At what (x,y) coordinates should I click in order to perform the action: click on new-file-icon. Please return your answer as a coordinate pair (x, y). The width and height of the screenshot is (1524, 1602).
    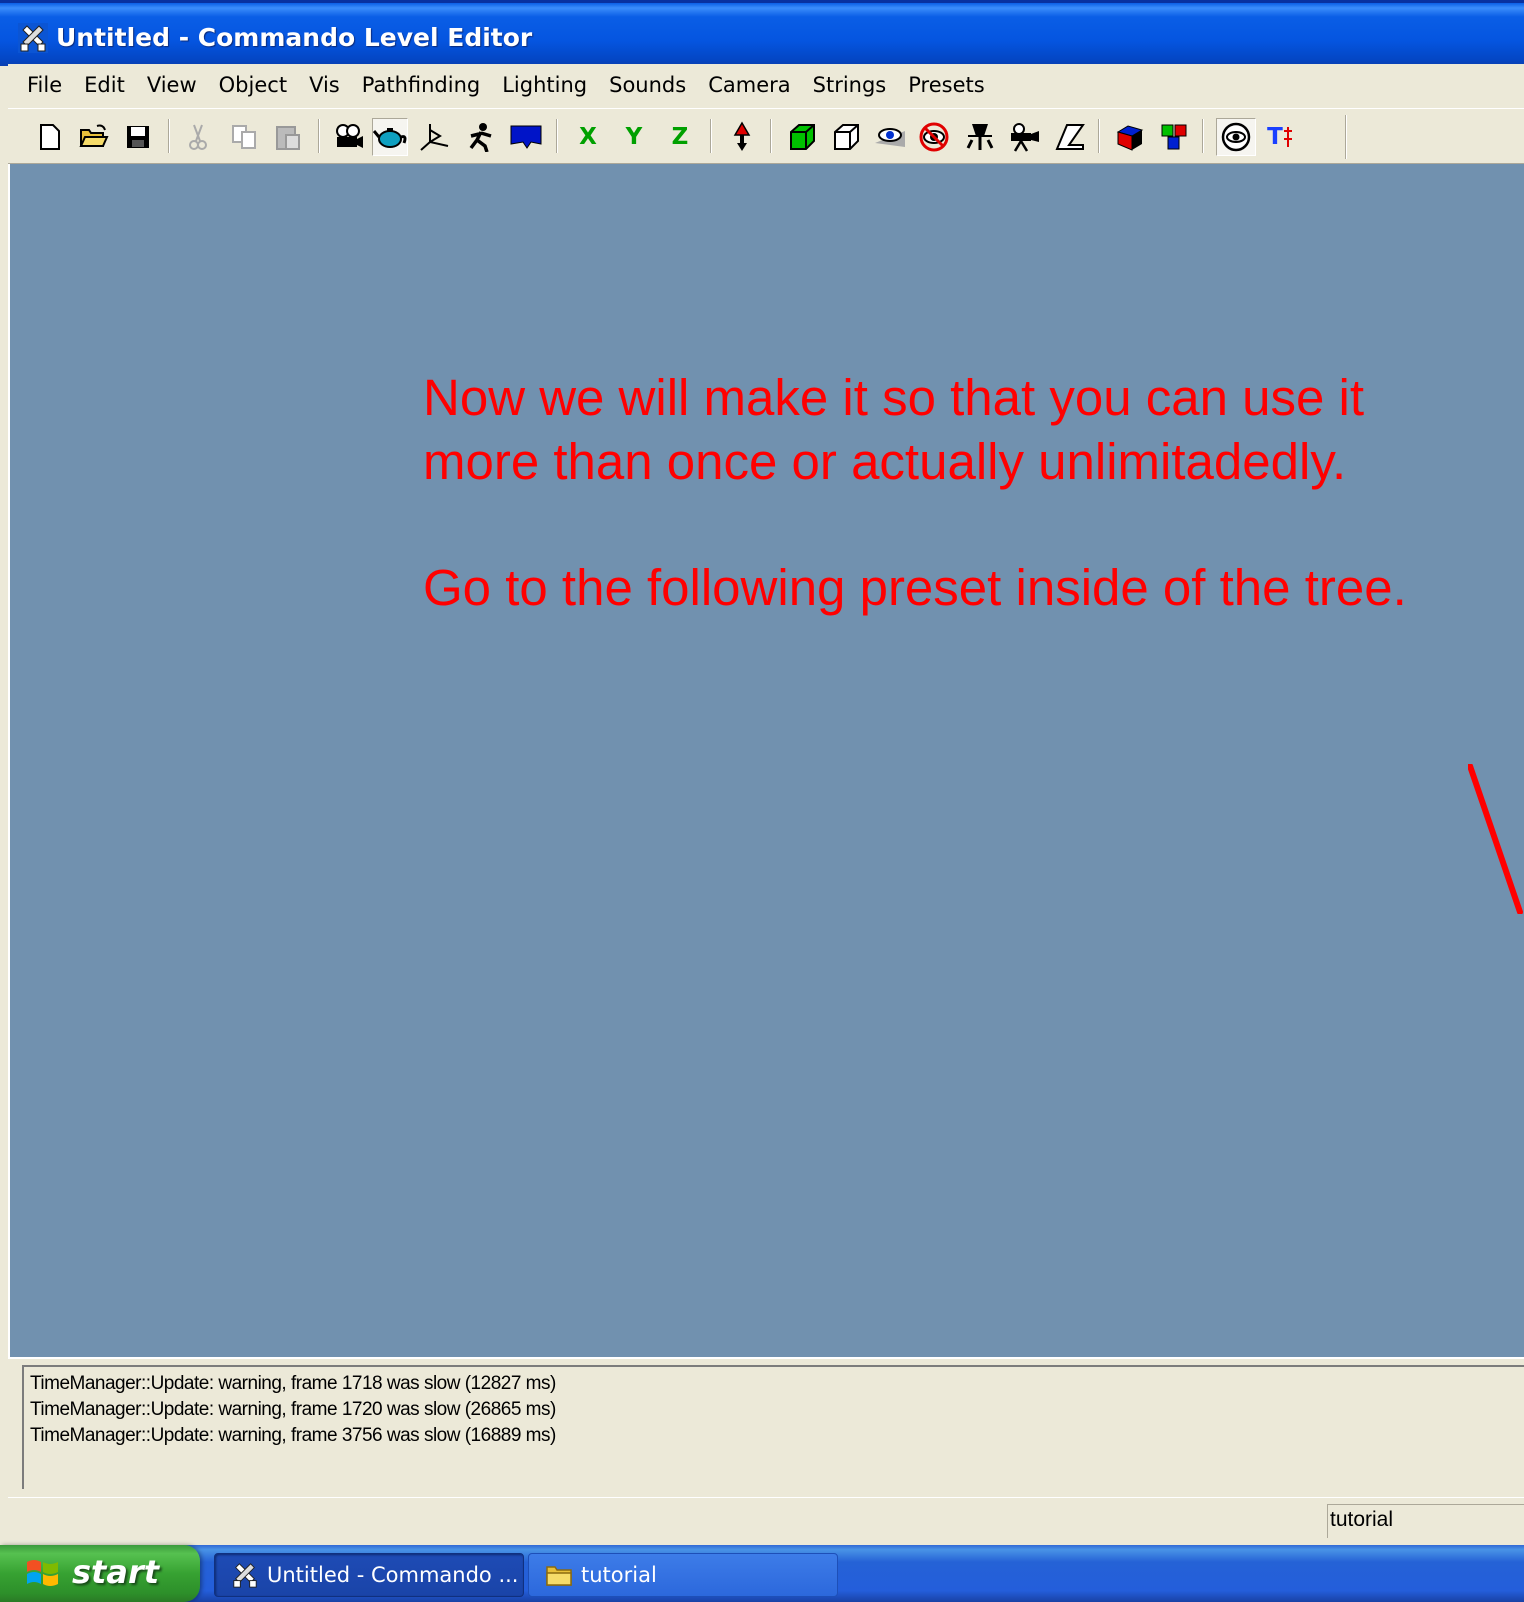
    Looking at the image, I should click on (50, 137).